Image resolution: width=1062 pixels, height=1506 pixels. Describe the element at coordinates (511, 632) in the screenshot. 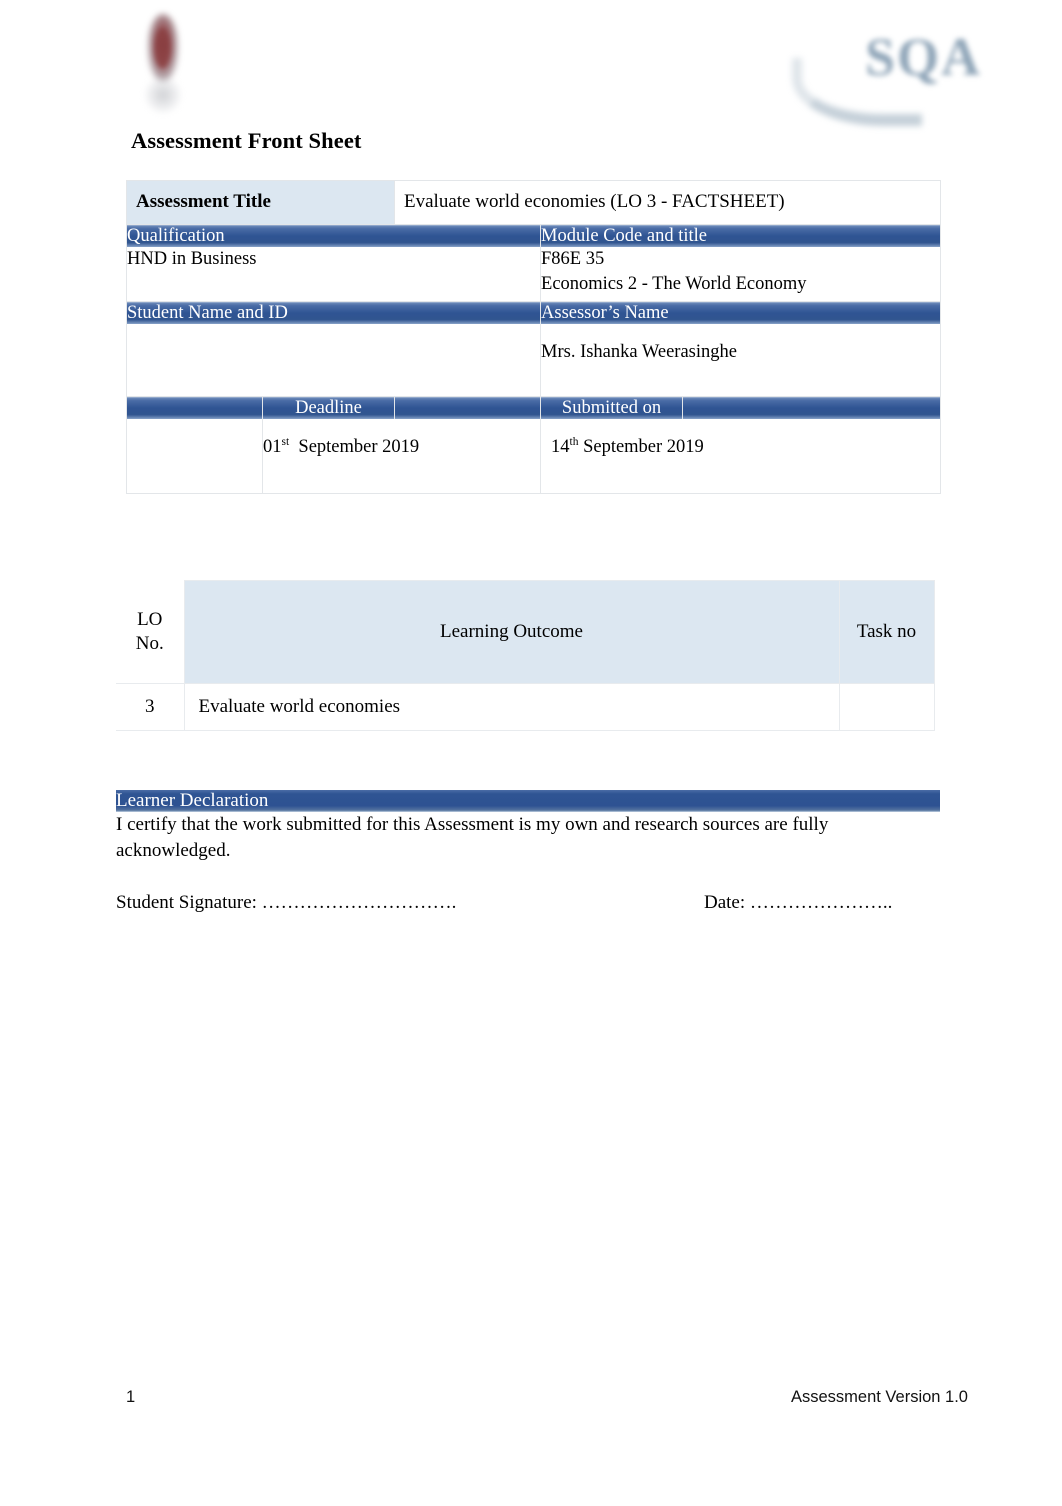

I see `learning-outcome-header: Learning Outcome` at that location.